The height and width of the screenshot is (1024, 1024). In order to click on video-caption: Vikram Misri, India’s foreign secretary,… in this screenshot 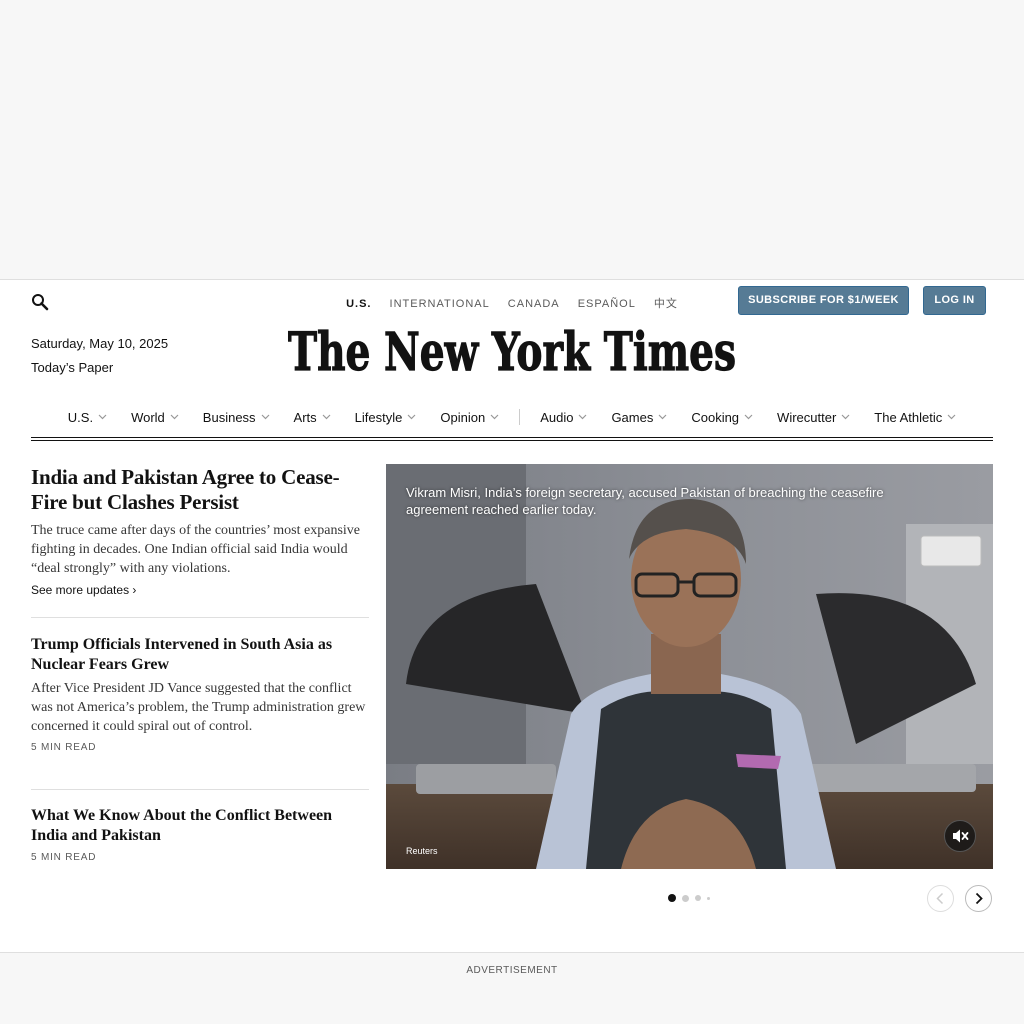, I will do `click(645, 501)`.